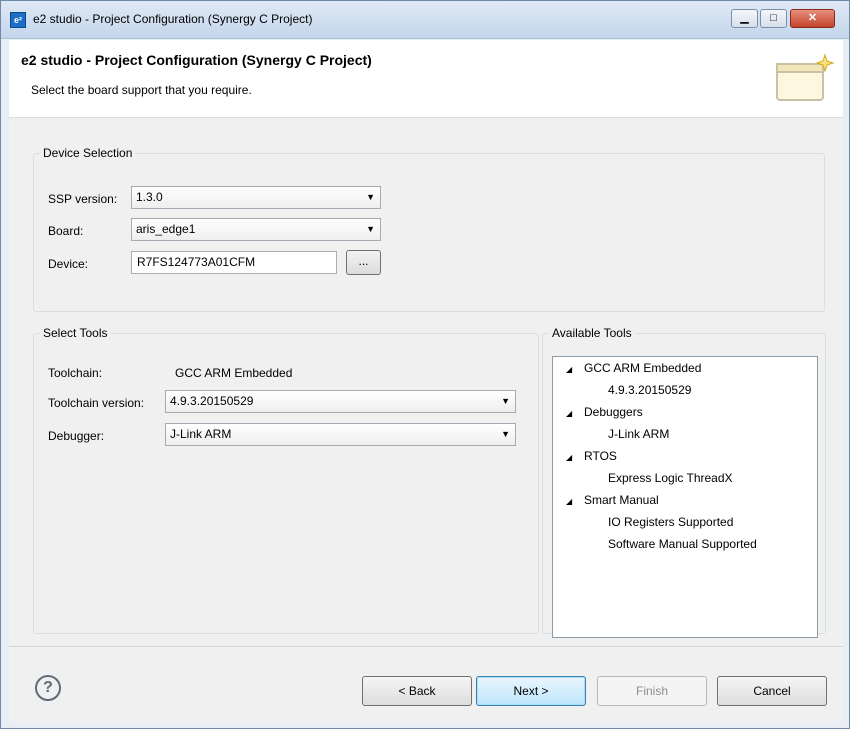 Image resolution: width=850 pixels, height=729 pixels. Describe the element at coordinates (76, 436) in the screenshot. I see `debugger-label: Debugger:` at that location.